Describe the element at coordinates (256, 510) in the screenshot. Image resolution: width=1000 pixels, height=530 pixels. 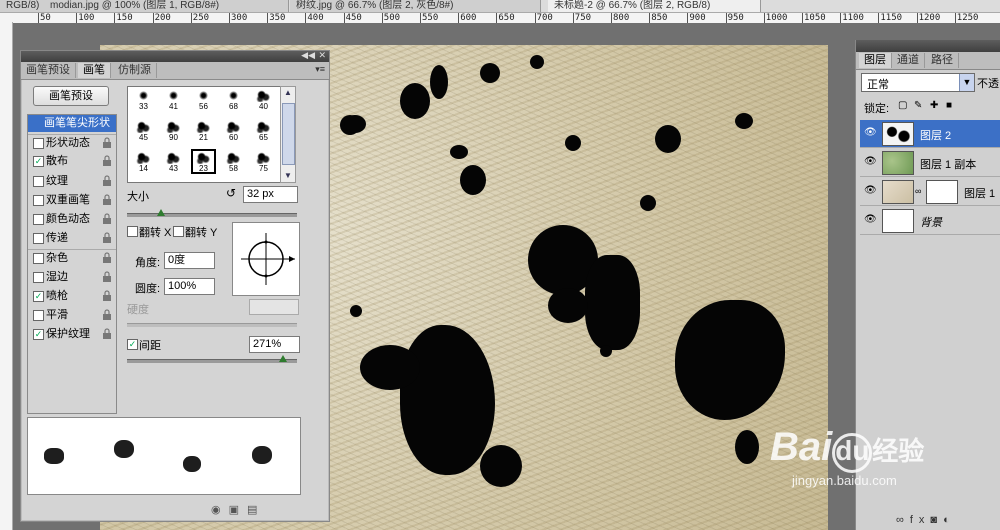
I see `delete-brush-icon: ▤` at that location.